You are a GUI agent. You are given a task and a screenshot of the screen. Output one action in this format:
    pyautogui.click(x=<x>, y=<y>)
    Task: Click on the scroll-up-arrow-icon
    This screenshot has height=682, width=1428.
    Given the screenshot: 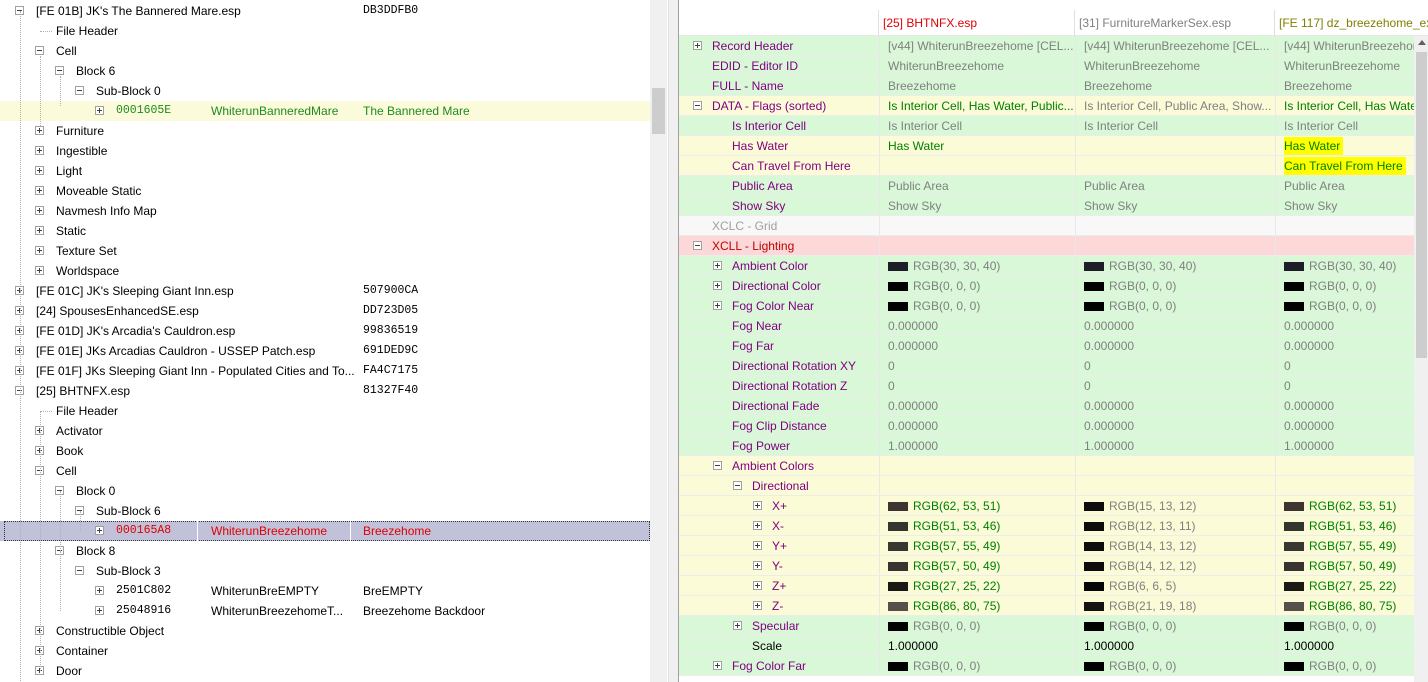 What is the action you would take?
    pyautogui.click(x=1422, y=42)
    